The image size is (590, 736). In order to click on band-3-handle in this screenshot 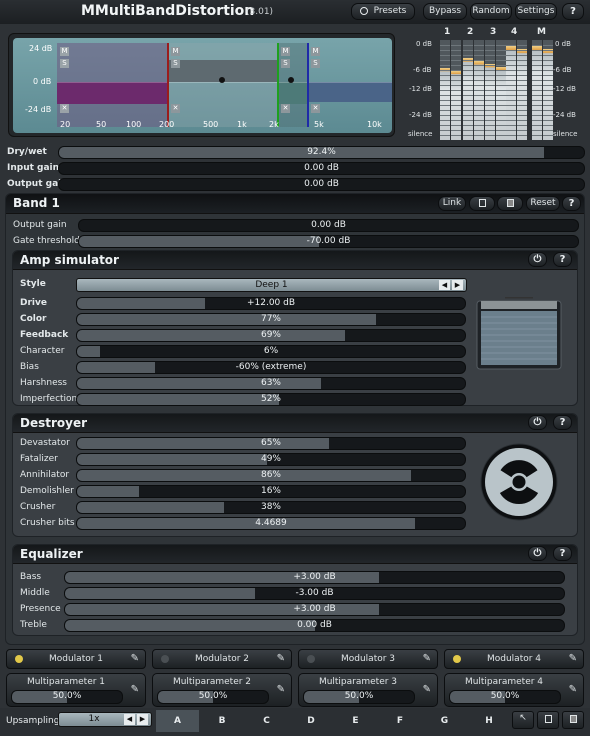, I will do `click(291, 80)`.